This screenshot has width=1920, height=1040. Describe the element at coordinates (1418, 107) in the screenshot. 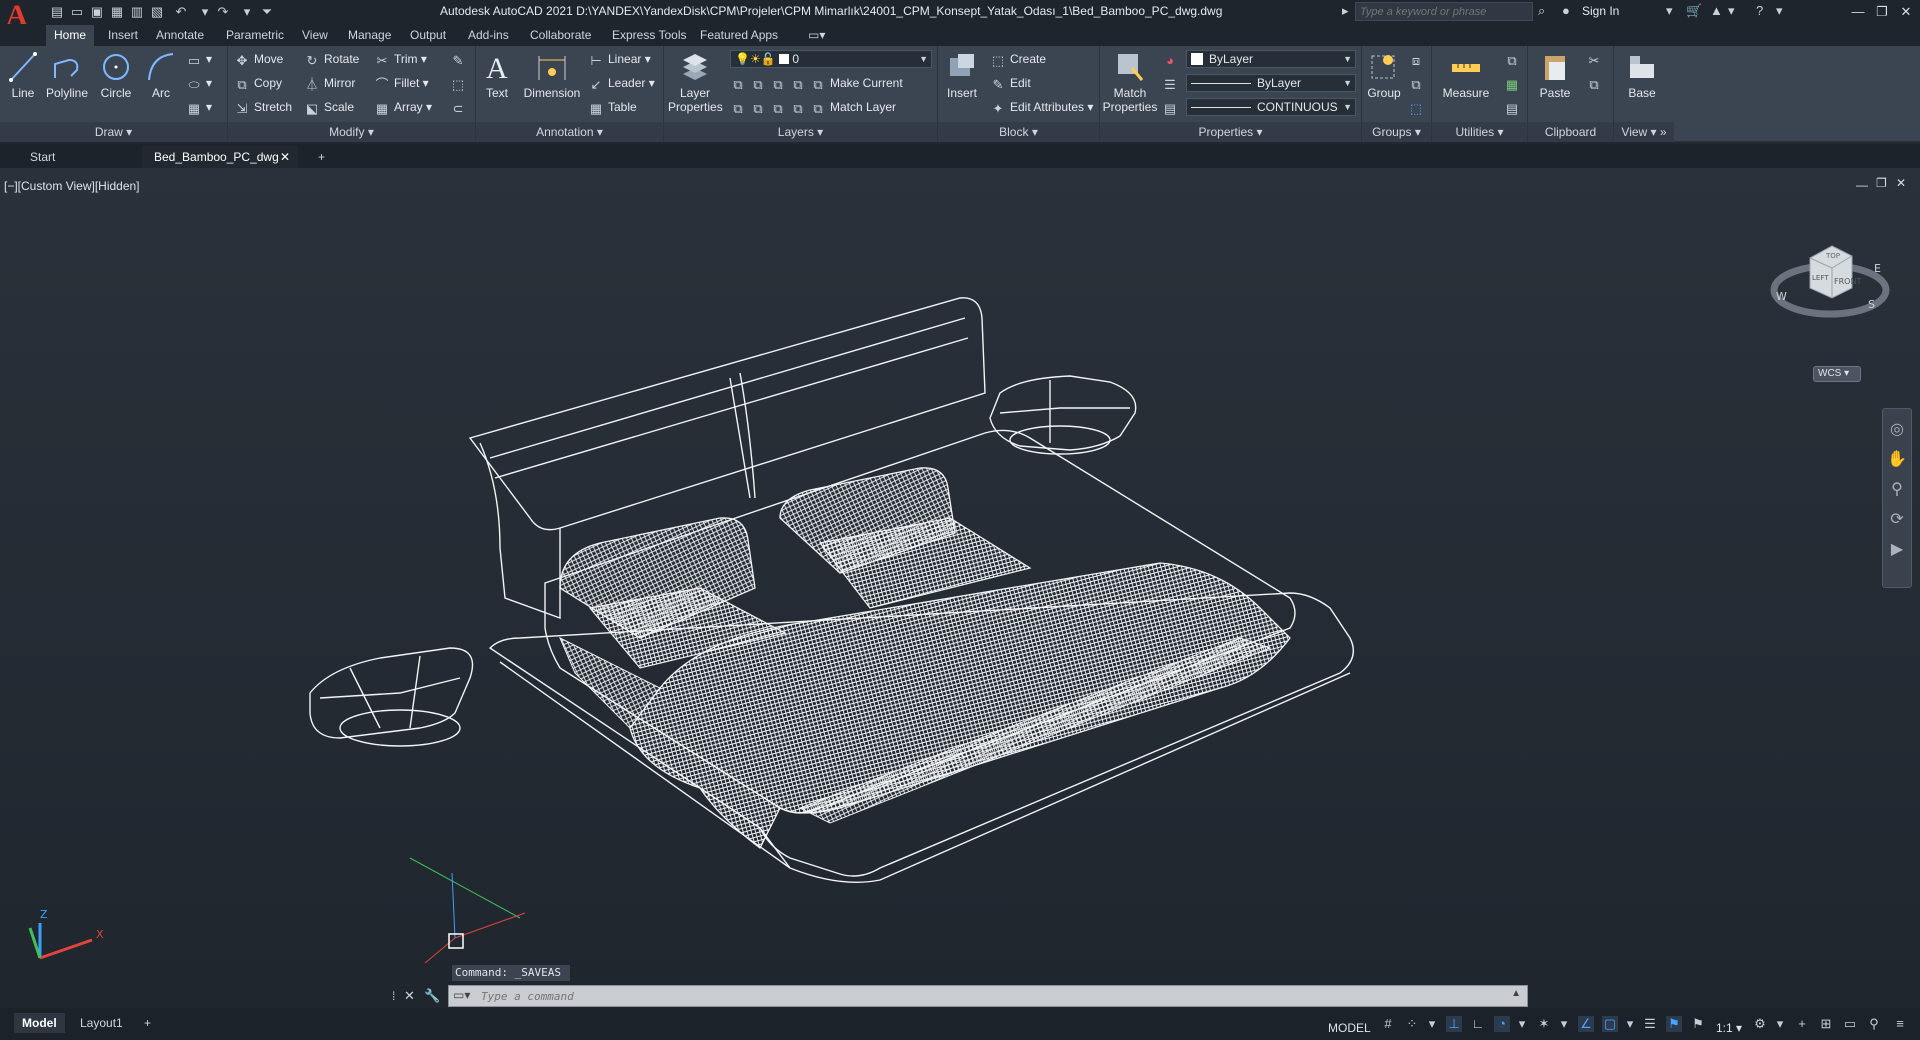

I see `group-selection-icon: ⬚` at that location.